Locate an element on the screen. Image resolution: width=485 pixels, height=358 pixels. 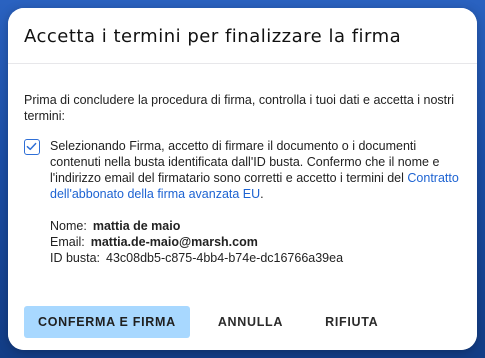
signer-email-label: Email: is located at coordinates (67, 242).